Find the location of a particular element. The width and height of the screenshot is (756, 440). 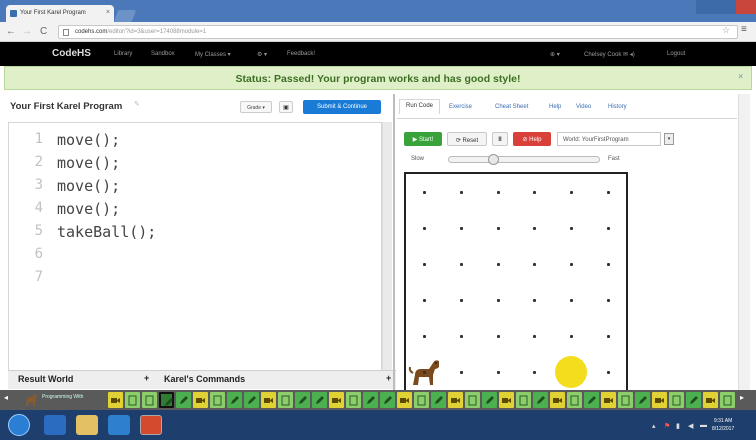

pause-button: II is located at coordinates (500, 139).